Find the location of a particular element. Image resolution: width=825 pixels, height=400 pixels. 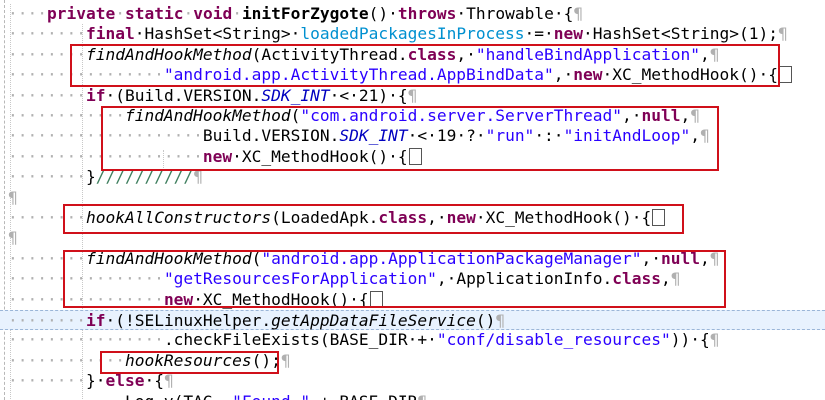

code-token: ·HashSet<String>(1); is located at coordinates (680, 34).